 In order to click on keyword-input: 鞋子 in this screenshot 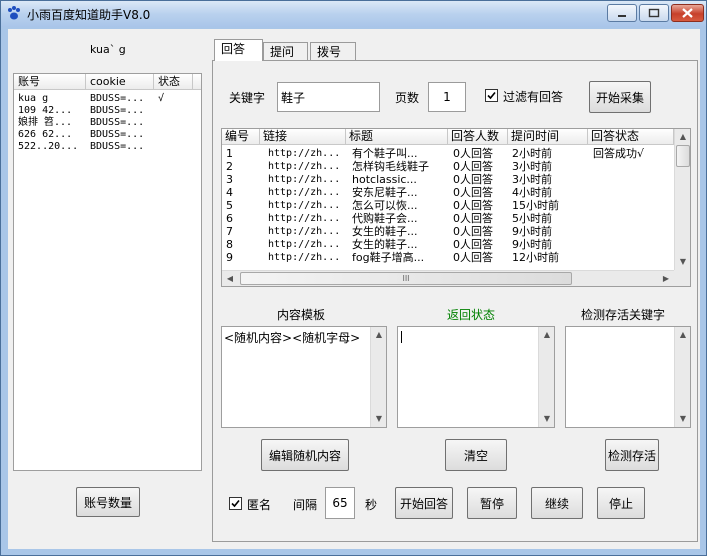, I will do `click(328, 97)`.